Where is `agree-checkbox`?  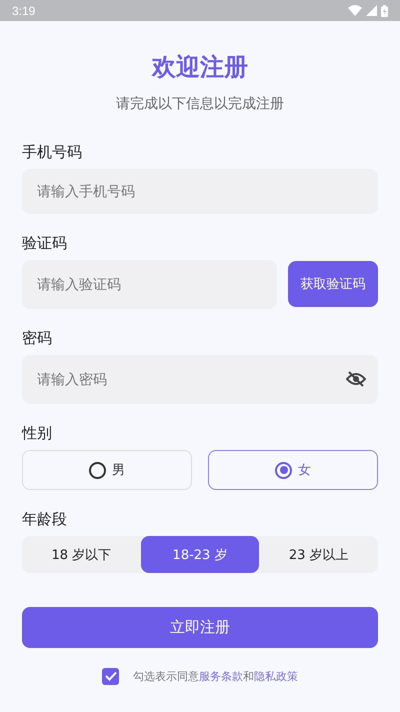
agree-checkbox is located at coordinates (110, 676).